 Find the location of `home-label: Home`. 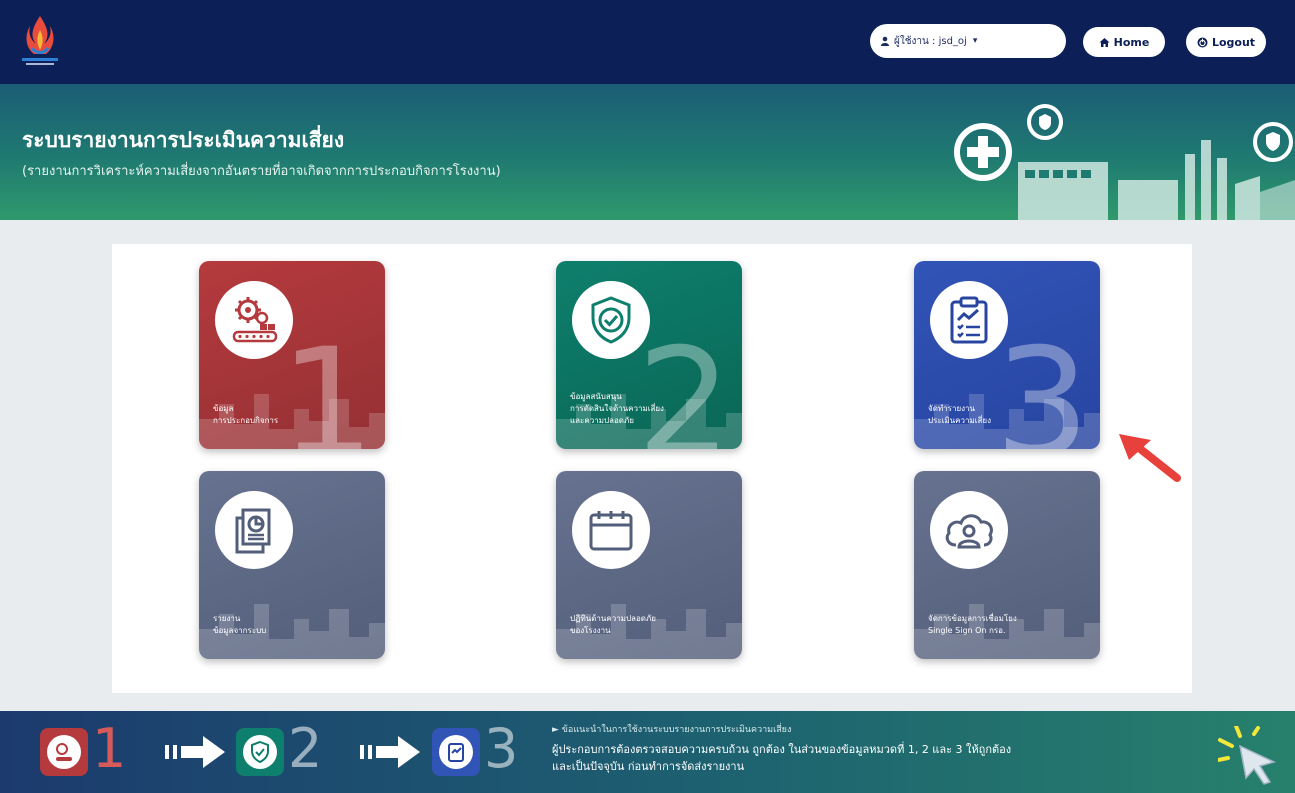

home-label: Home is located at coordinates (1131, 42).